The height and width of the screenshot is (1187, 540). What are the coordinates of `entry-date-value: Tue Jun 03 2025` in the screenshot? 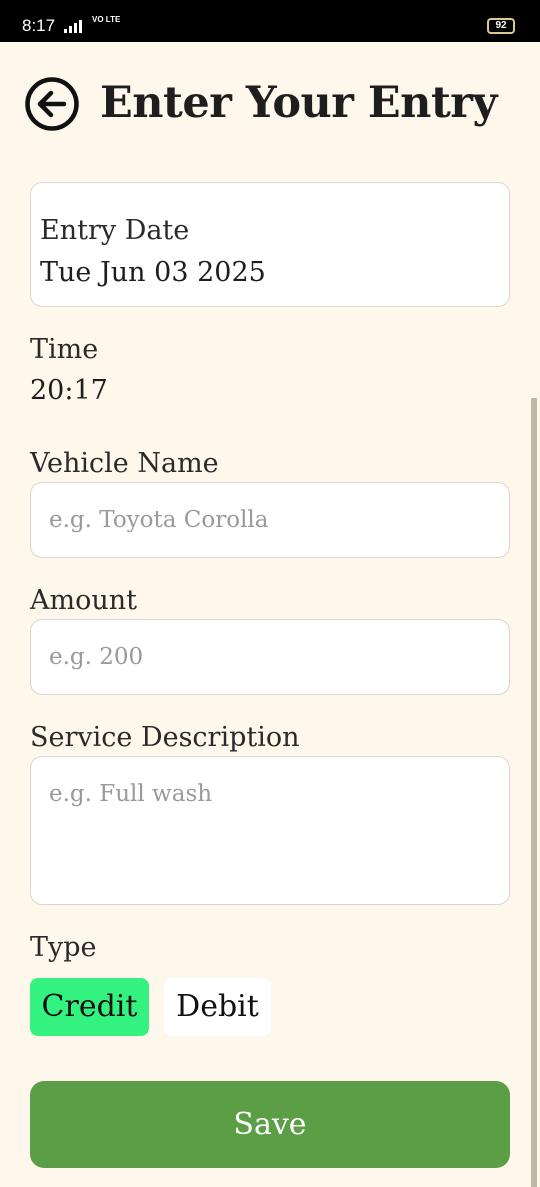 It's located at (153, 272).